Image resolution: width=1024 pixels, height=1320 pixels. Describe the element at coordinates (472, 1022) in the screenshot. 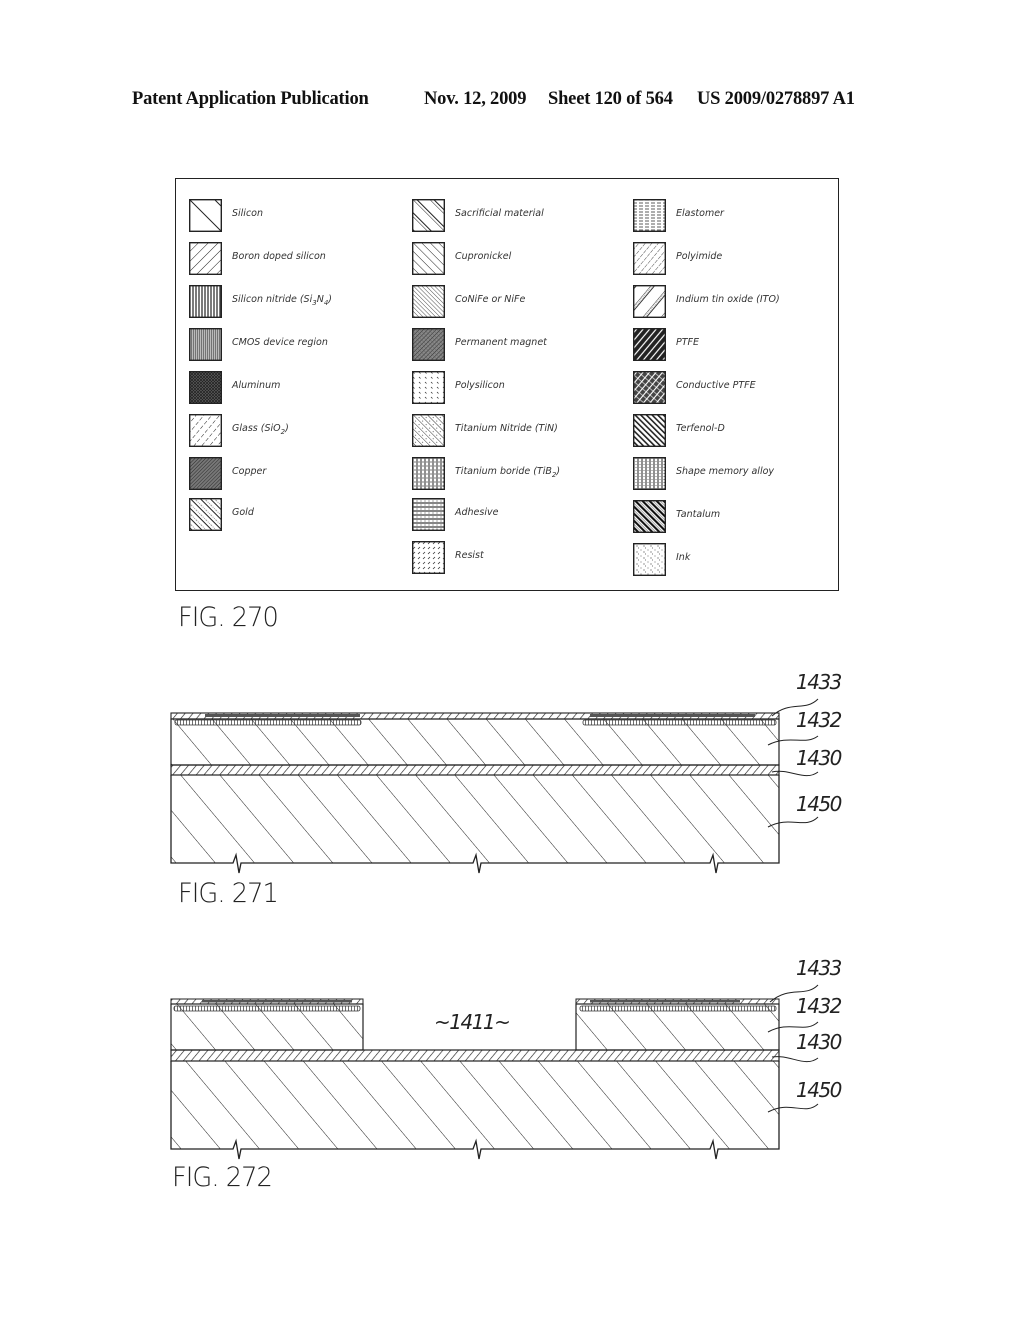

I see `fig272-opening-ref-1411: ~1411~` at that location.